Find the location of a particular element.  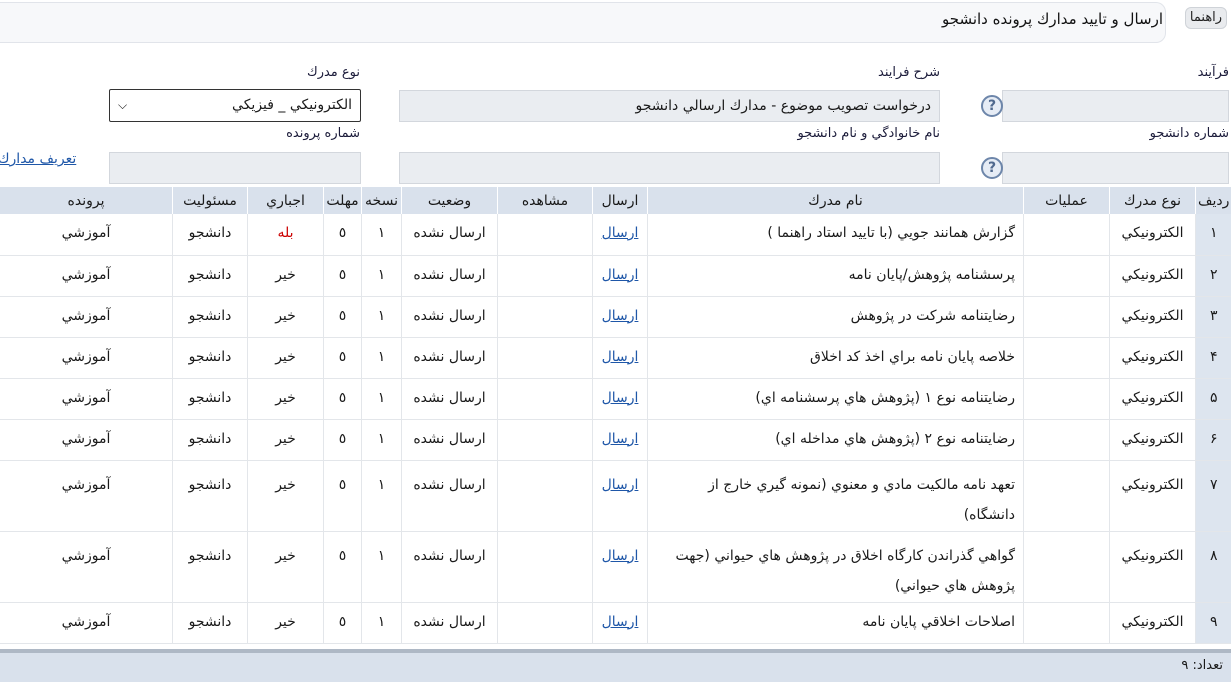

row-number: ١ is located at coordinates (1213, 235).